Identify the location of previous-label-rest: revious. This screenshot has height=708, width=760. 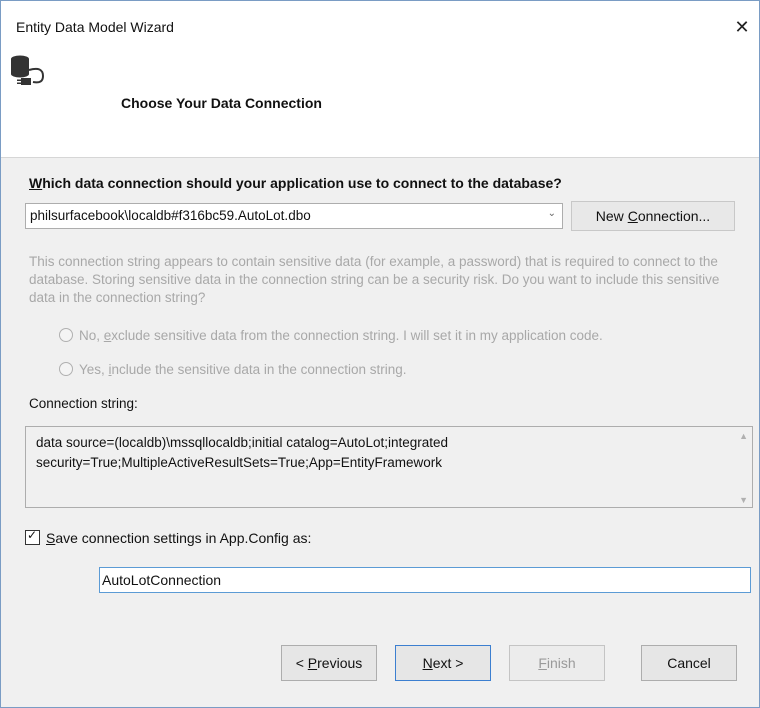
(340, 663).